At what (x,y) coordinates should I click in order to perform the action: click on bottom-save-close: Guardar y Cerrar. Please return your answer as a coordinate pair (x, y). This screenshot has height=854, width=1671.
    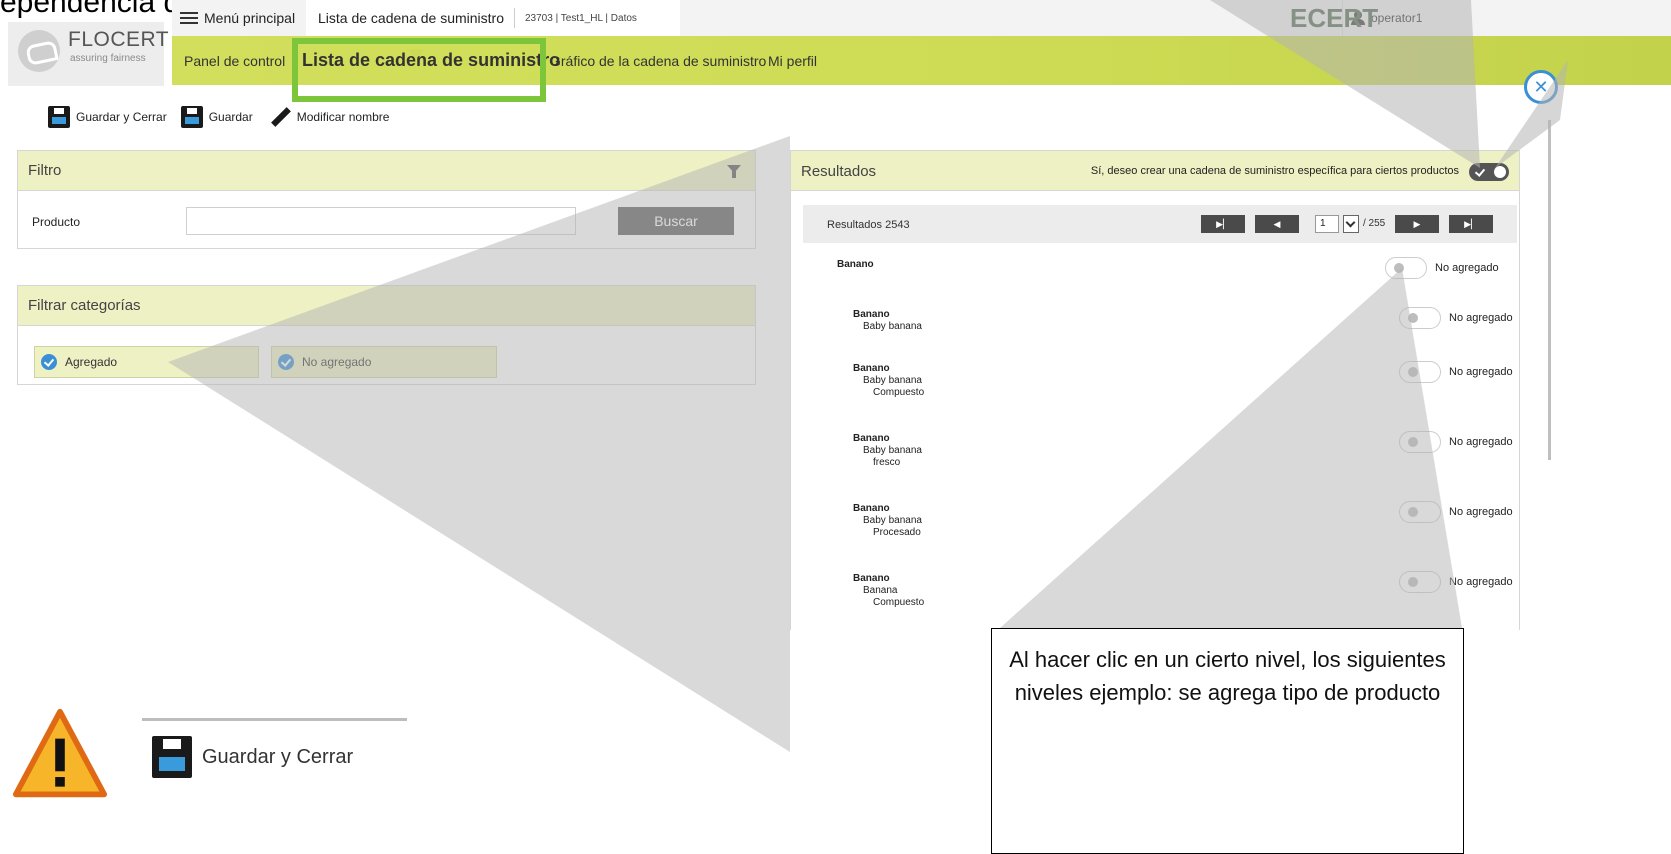
    Looking at the image, I should click on (252, 757).